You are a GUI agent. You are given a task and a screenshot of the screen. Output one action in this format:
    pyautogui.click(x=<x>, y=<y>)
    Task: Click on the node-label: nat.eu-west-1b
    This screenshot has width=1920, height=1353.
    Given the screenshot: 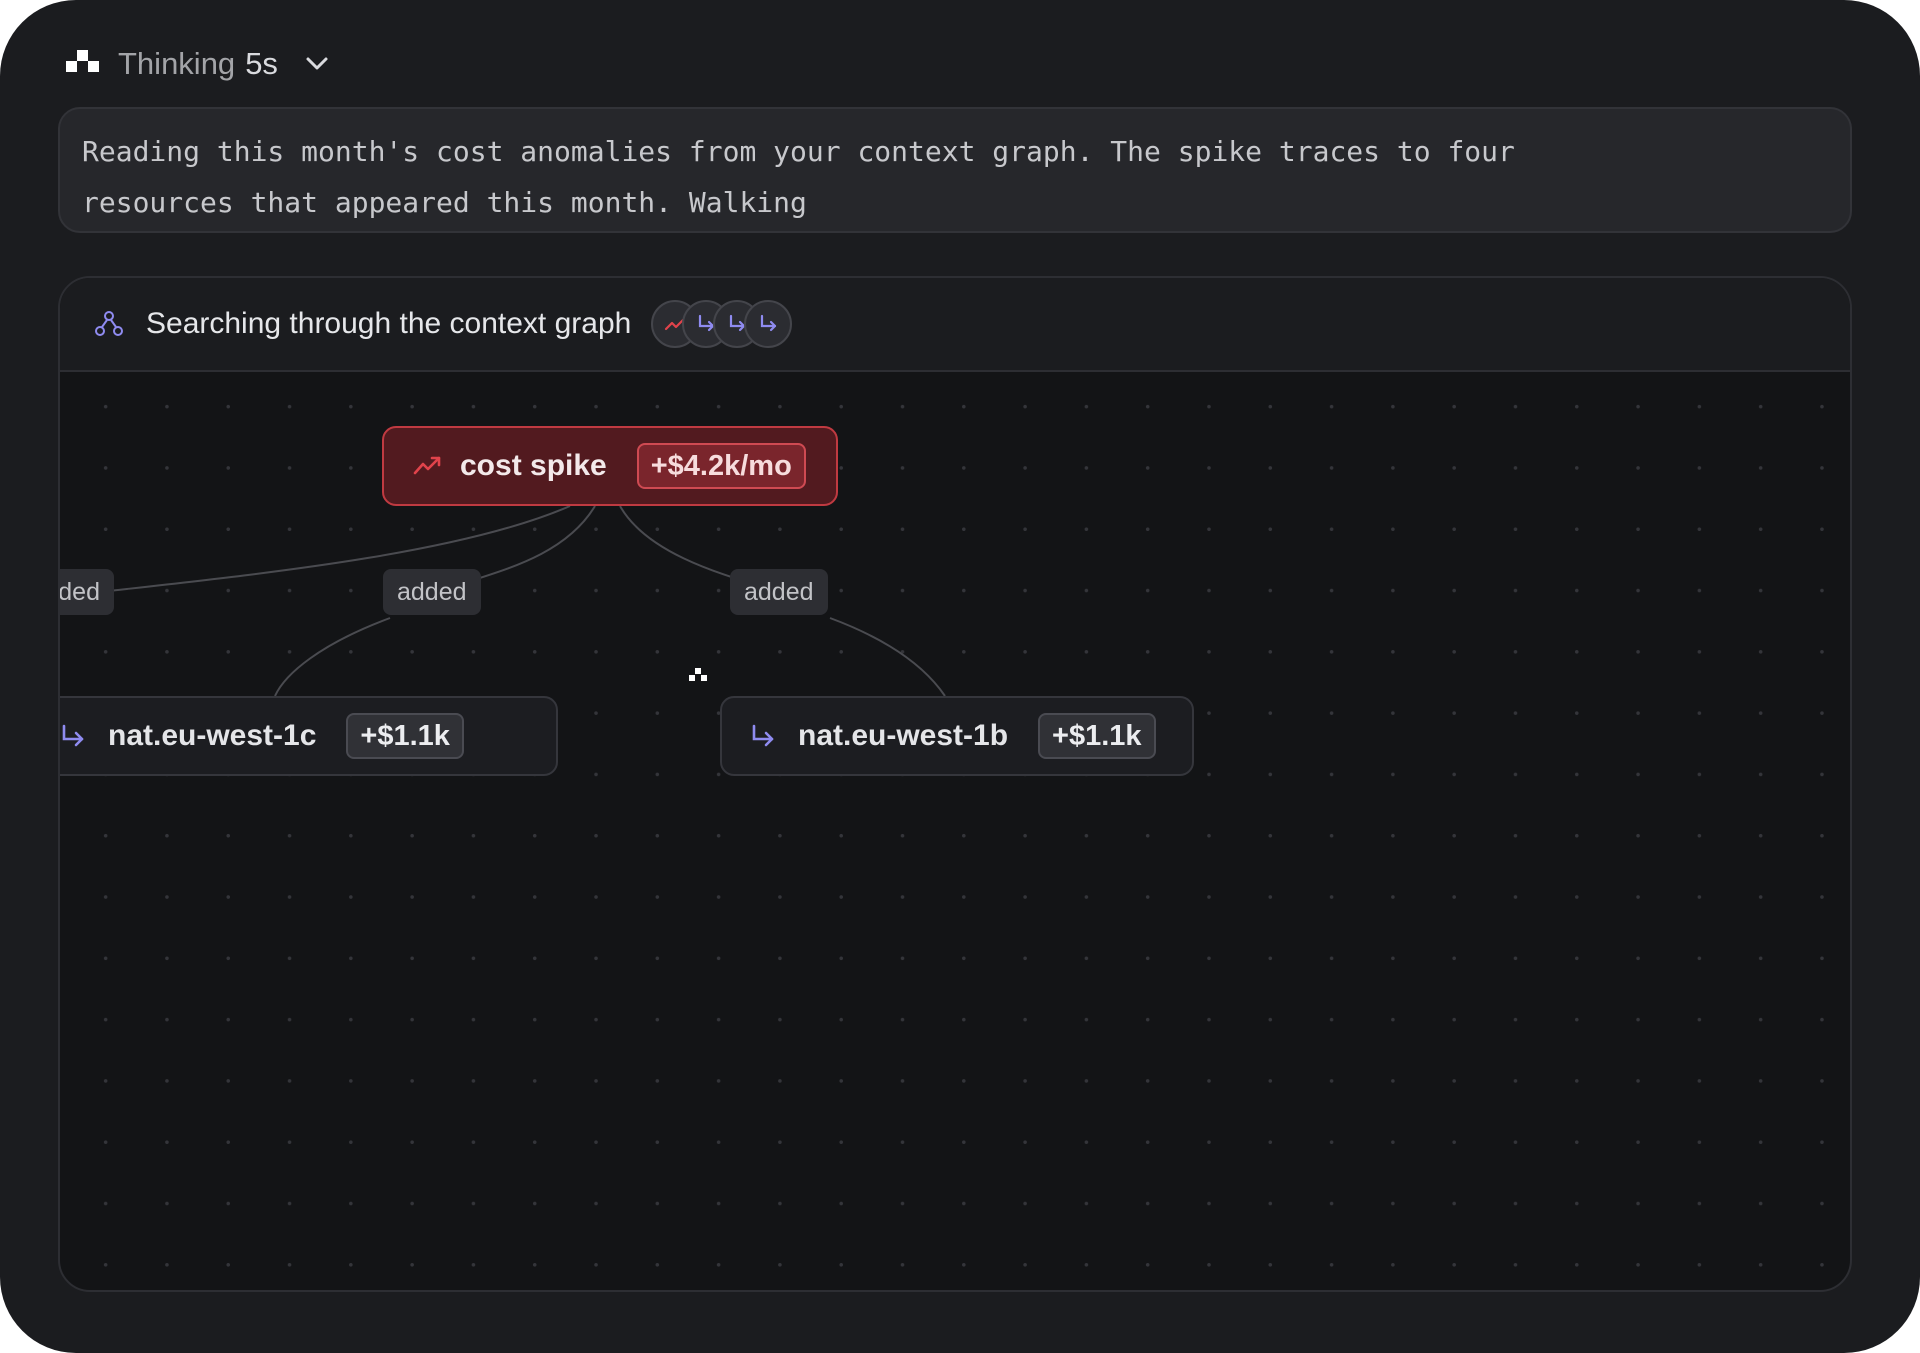 What is the action you would take?
    pyautogui.click(x=903, y=735)
    